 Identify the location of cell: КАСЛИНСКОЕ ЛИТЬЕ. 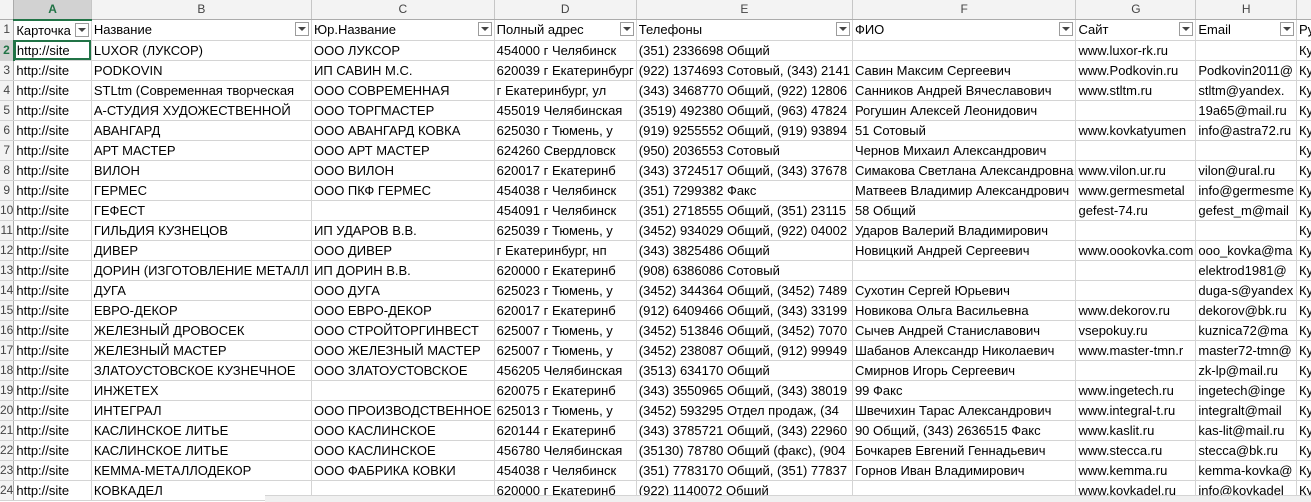
(201, 430).